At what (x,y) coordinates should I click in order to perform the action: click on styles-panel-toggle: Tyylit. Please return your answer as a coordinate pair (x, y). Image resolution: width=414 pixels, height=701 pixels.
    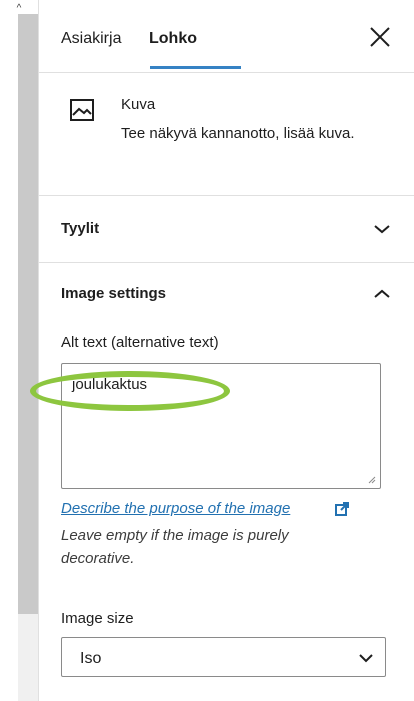
    Looking at the image, I should click on (226, 229).